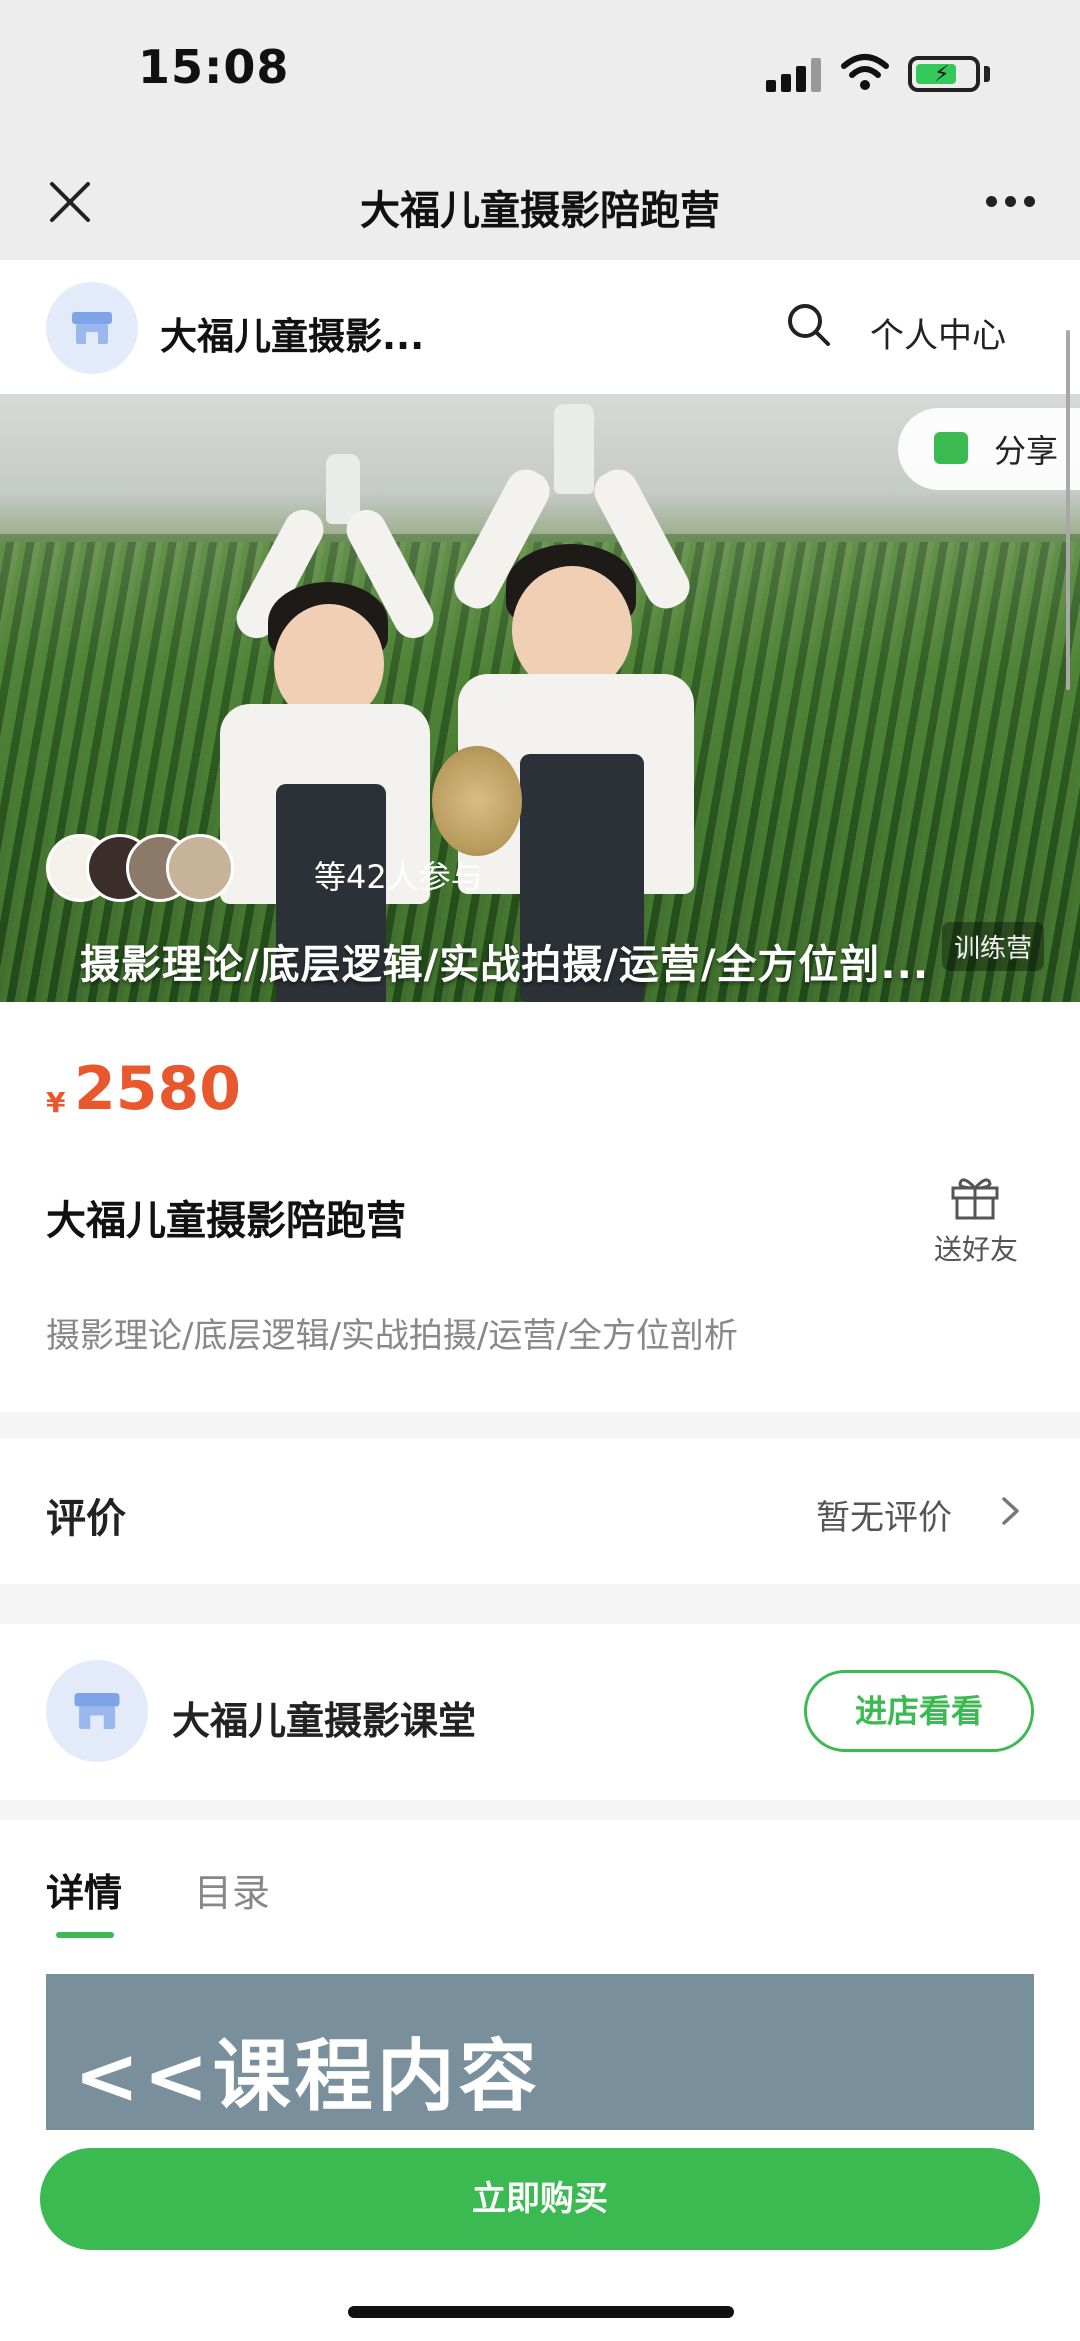 This screenshot has height=2341, width=1080. What do you see at coordinates (214, 67) in the screenshot?
I see `status-time: 15:08` at bounding box center [214, 67].